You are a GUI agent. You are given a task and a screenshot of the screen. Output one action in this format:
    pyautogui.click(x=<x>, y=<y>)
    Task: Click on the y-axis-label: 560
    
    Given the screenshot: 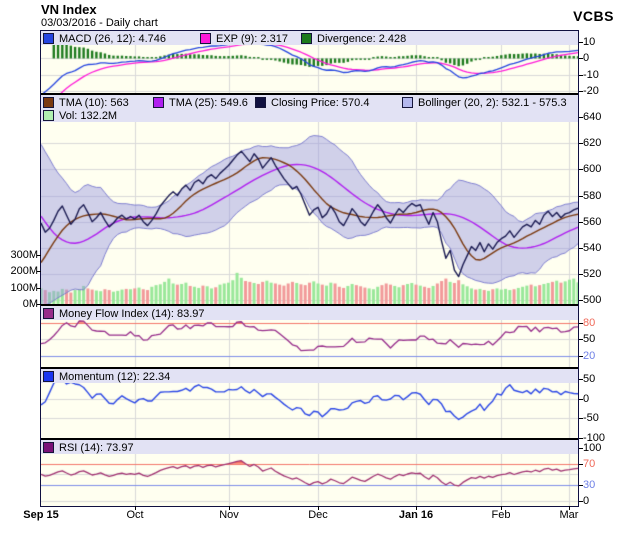 What is the action you would take?
    pyautogui.click(x=592, y=222)
    